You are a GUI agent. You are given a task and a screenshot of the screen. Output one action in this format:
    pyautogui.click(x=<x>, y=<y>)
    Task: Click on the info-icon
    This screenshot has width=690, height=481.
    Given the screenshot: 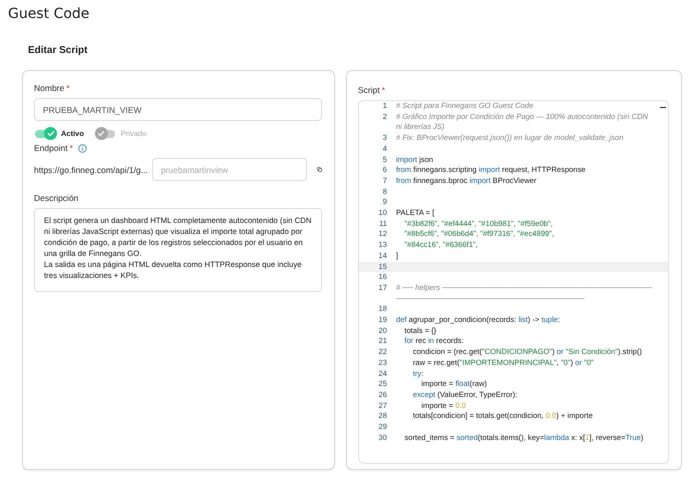 What is the action you would take?
    pyautogui.click(x=82, y=148)
    